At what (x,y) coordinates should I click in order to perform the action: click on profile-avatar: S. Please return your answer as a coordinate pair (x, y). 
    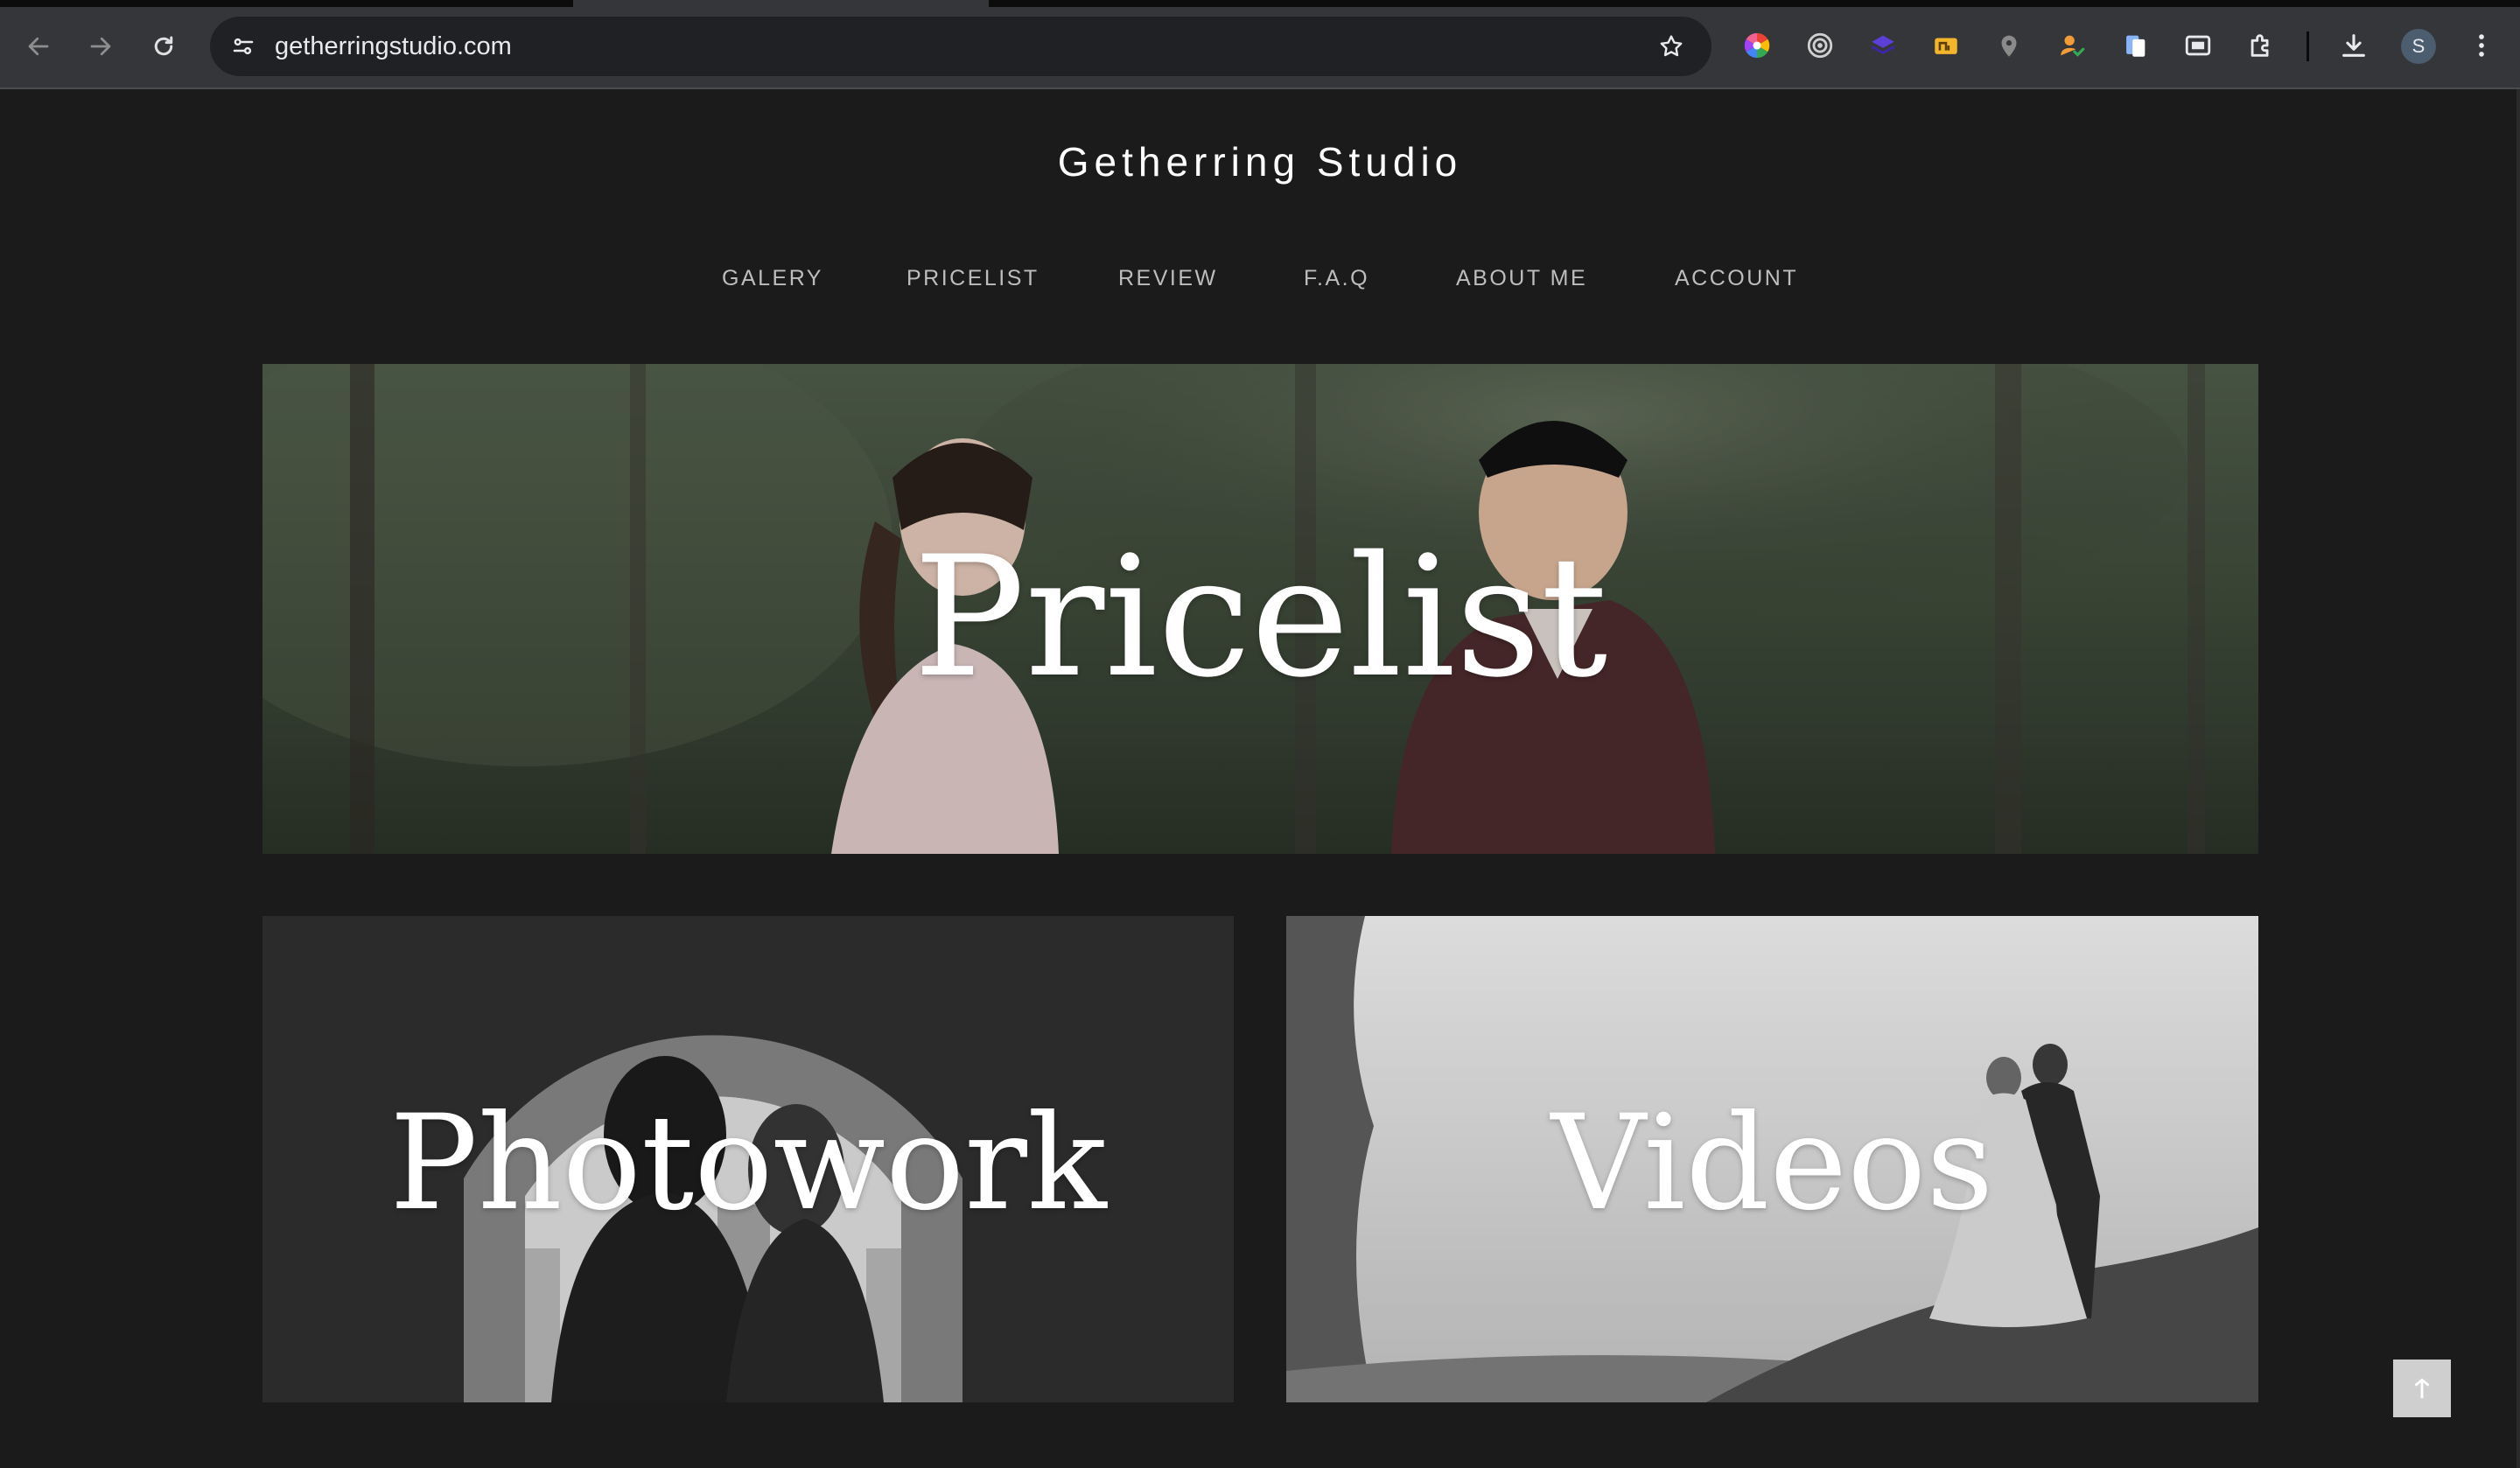
    Looking at the image, I should click on (2418, 46).